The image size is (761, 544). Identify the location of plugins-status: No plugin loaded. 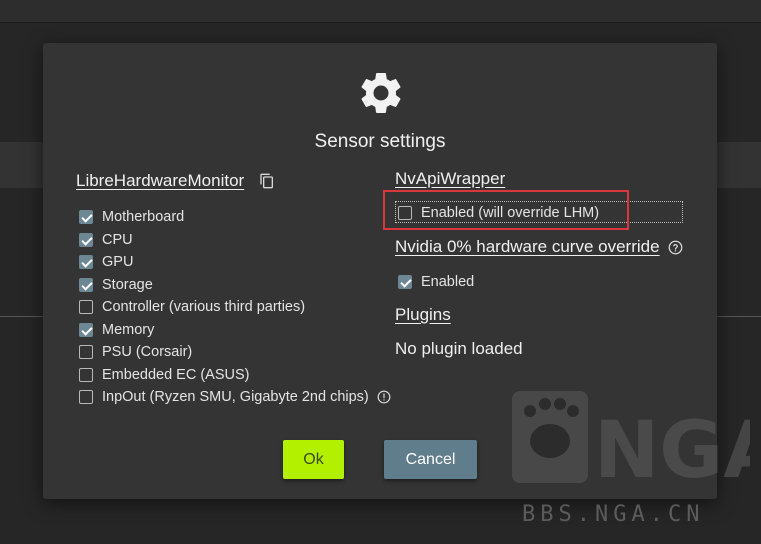
(459, 348).